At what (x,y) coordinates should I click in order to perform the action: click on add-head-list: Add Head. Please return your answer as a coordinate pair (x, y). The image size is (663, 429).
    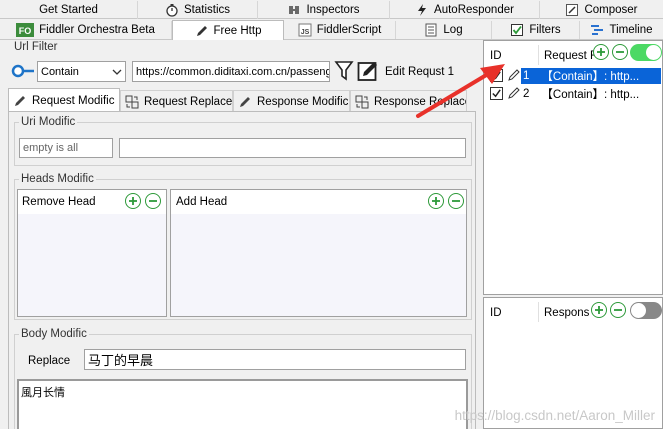
    Looking at the image, I should click on (318, 253).